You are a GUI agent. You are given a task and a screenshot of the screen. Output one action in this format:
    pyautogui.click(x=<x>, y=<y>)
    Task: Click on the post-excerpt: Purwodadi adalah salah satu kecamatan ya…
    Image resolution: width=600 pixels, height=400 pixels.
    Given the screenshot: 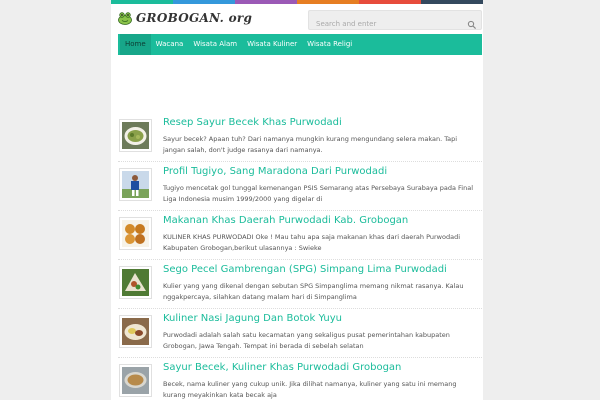 What is the action you would take?
    pyautogui.click(x=306, y=340)
    